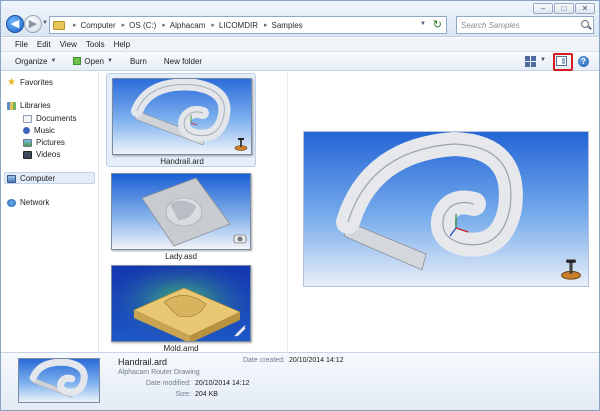 The height and width of the screenshot is (411, 600). Describe the element at coordinates (241, 144) in the screenshot. I see `alphacam-icon` at that location.